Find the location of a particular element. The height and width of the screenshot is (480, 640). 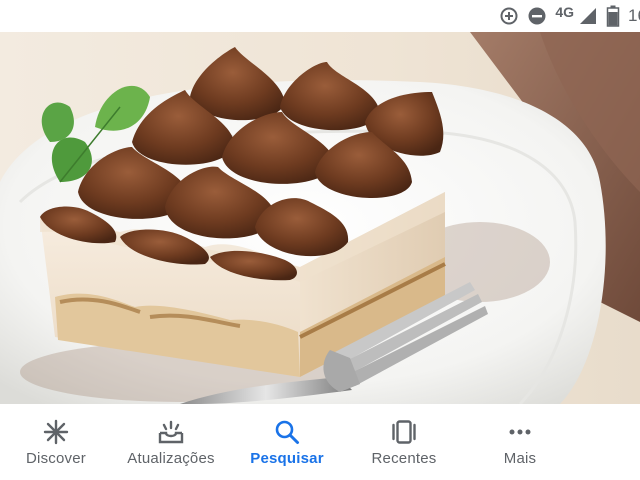

nav-label-more: Mais is located at coordinates (520, 458).